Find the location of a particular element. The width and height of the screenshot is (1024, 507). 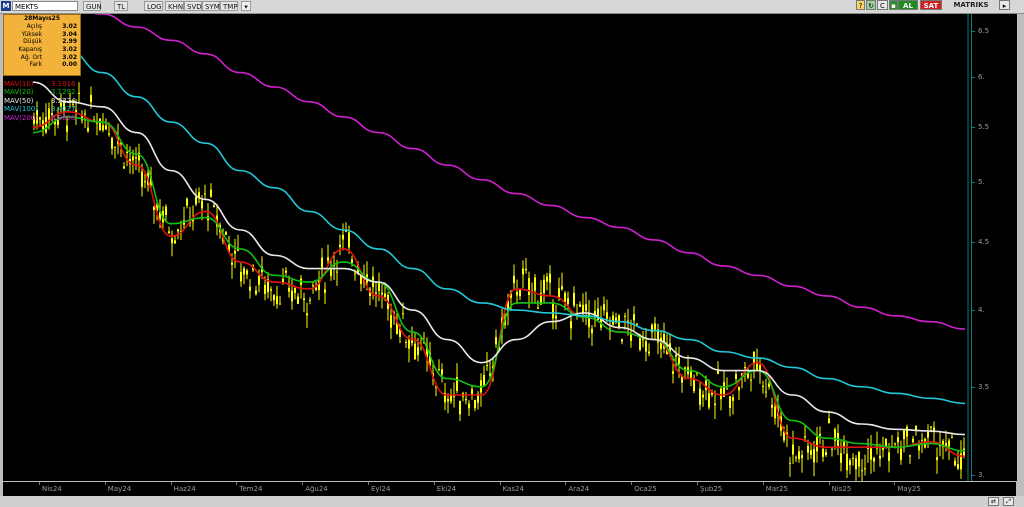

x-tick-label: May25 is located at coordinates (909, 489).